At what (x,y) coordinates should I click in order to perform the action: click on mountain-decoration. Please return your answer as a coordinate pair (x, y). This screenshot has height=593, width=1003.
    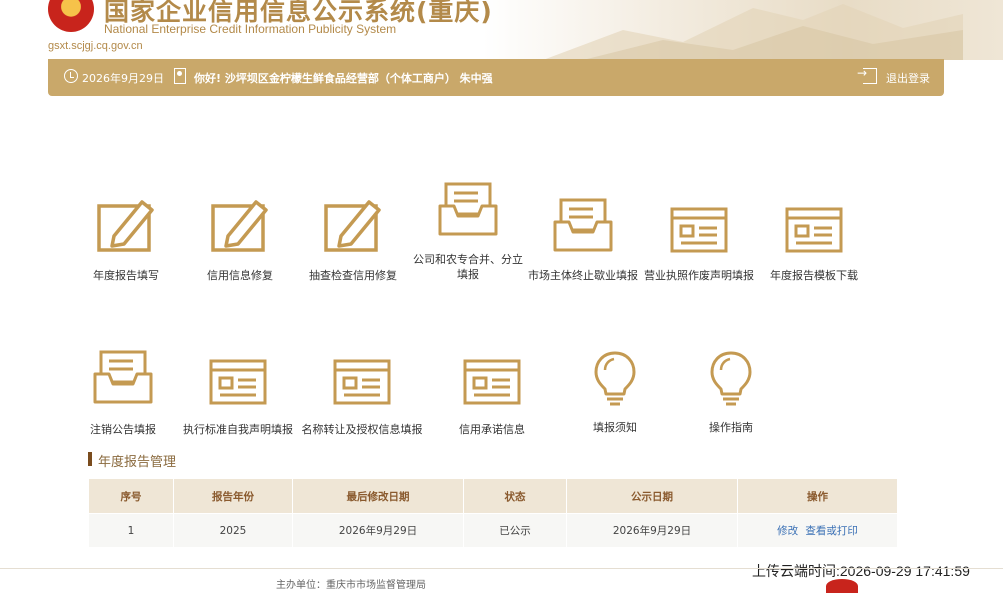
    Looking at the image, I should click on (753, 32).